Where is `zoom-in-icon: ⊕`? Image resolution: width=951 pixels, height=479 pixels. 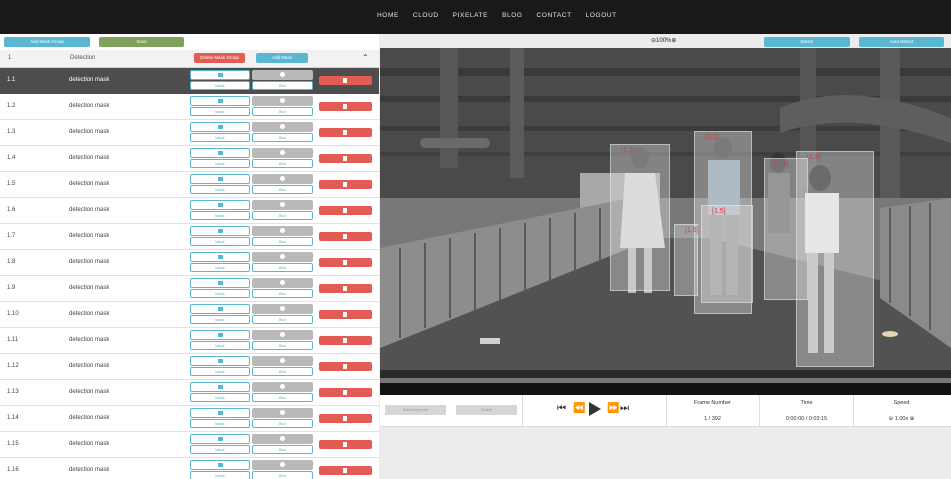
zoom-in-icon: ⊕ is located at coordinates (673, 41).